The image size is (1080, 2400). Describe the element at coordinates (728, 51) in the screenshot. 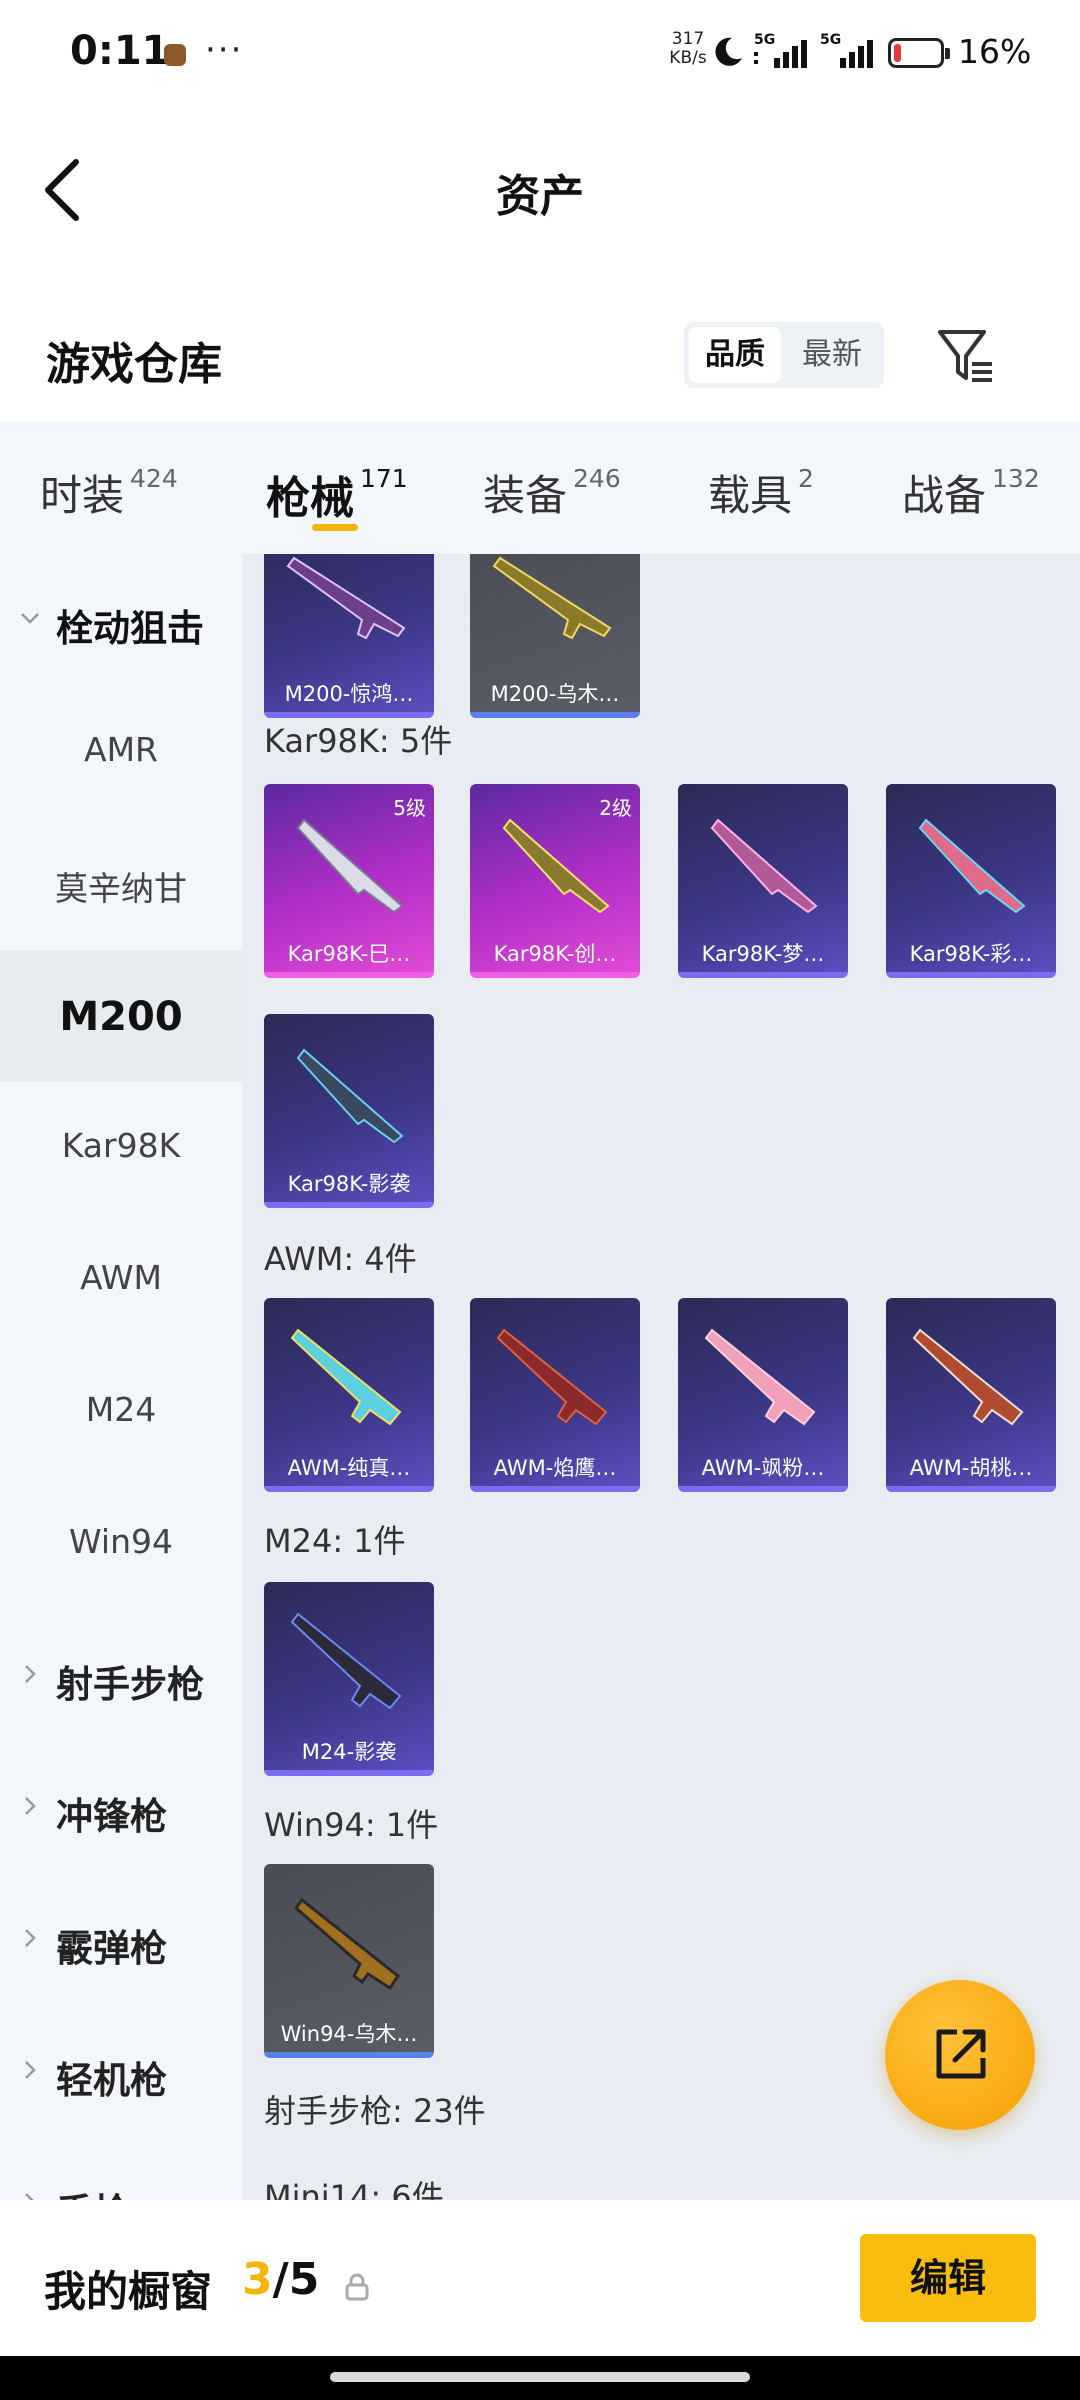

I see `moon-icon` at that location.